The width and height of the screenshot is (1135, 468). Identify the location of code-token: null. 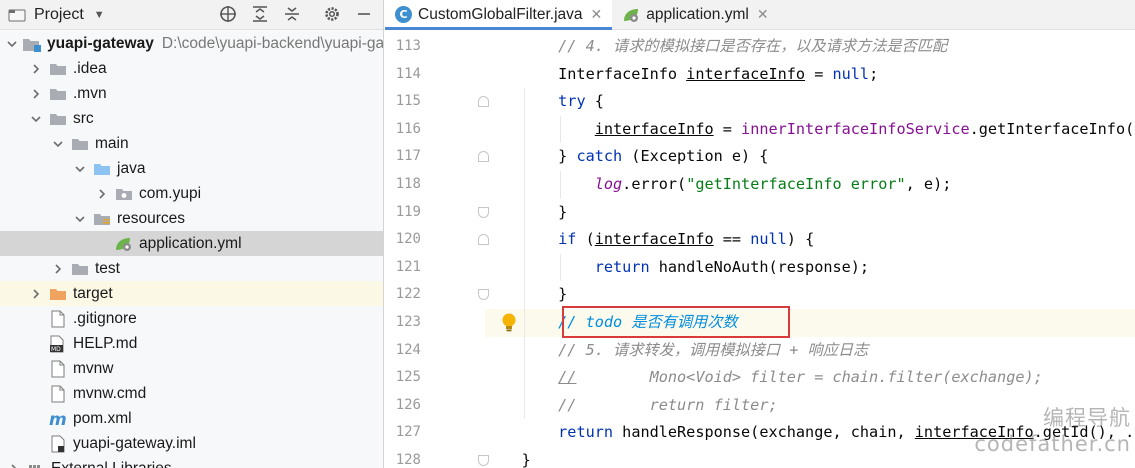
(851, 73).